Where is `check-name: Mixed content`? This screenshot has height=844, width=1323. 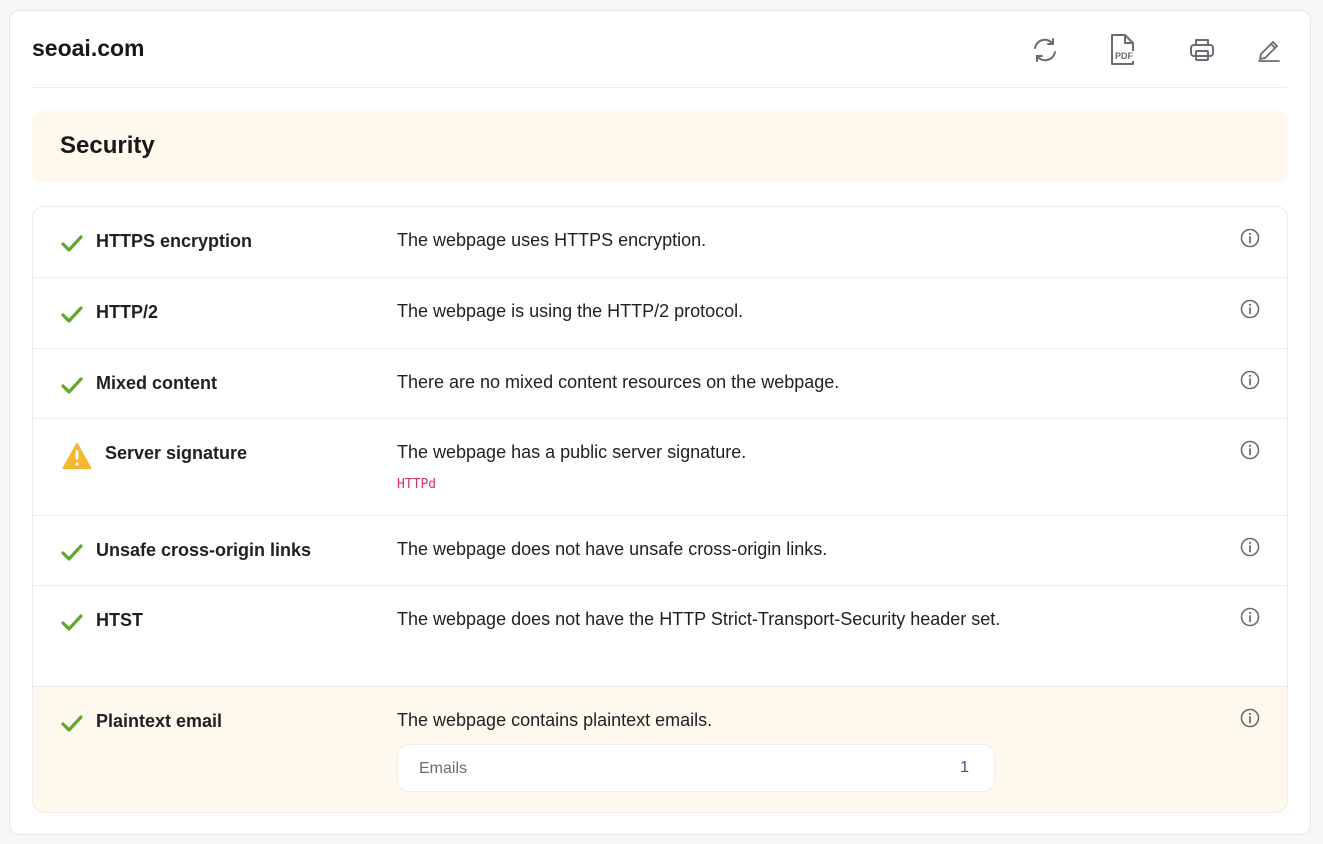 check-name: Mixed content is located at coordinates (157, 383).